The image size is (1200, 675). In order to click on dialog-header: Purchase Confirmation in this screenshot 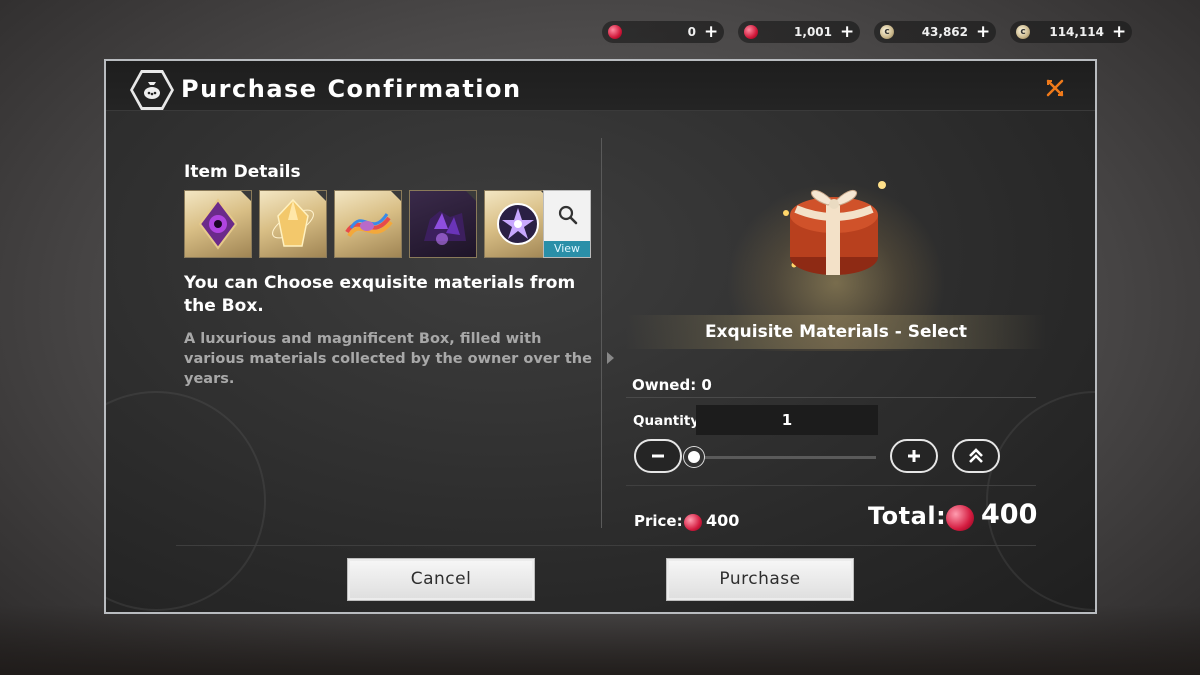, I will do `click(600, 86)`.